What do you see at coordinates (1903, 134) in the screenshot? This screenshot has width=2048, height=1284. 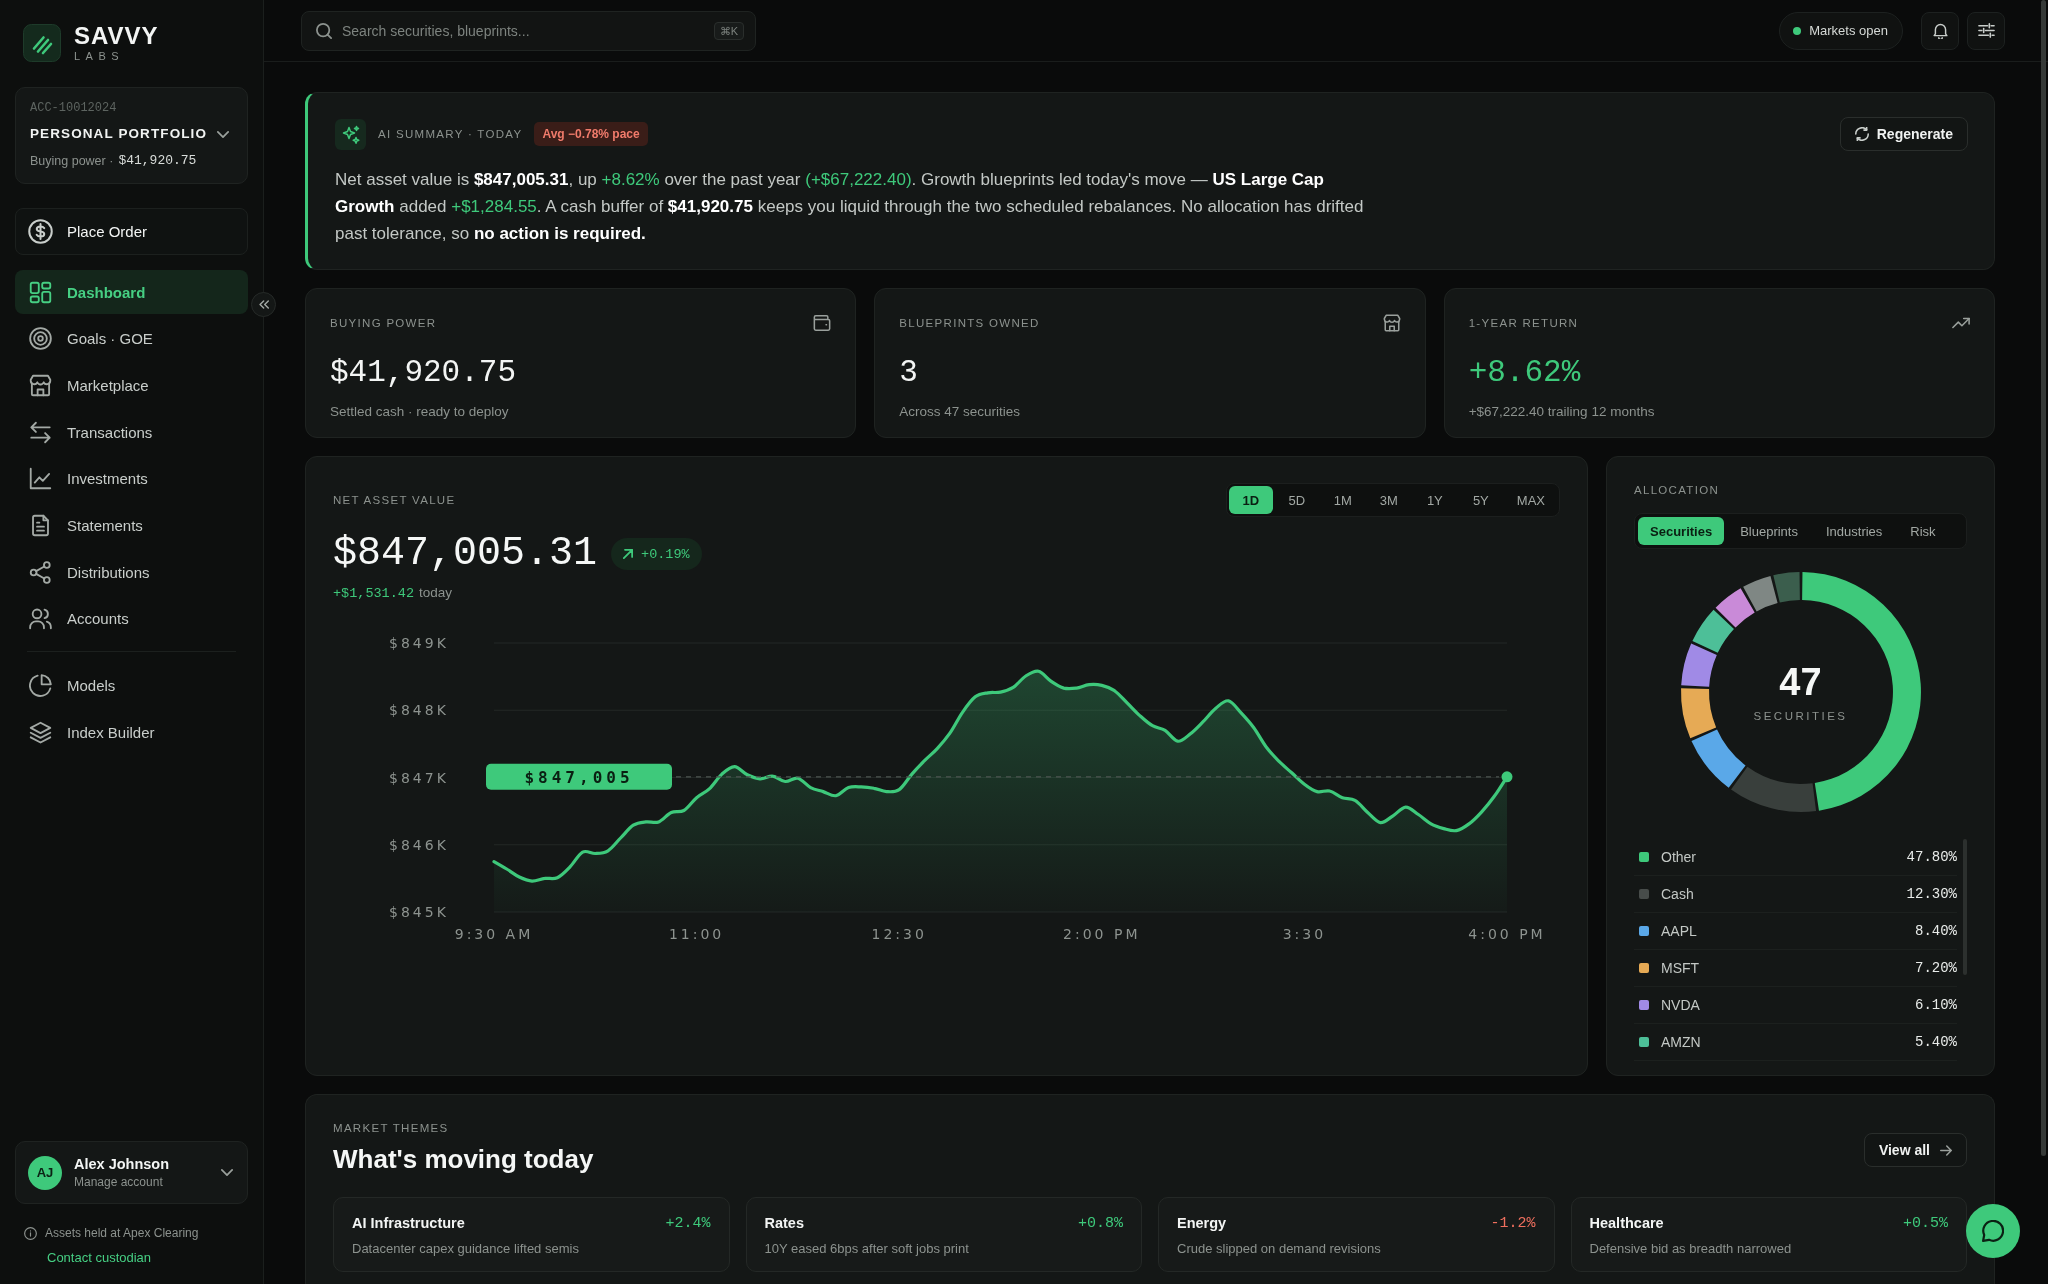 I see `regenerate-button: Regenerate` at bounding box center [1903, 134].